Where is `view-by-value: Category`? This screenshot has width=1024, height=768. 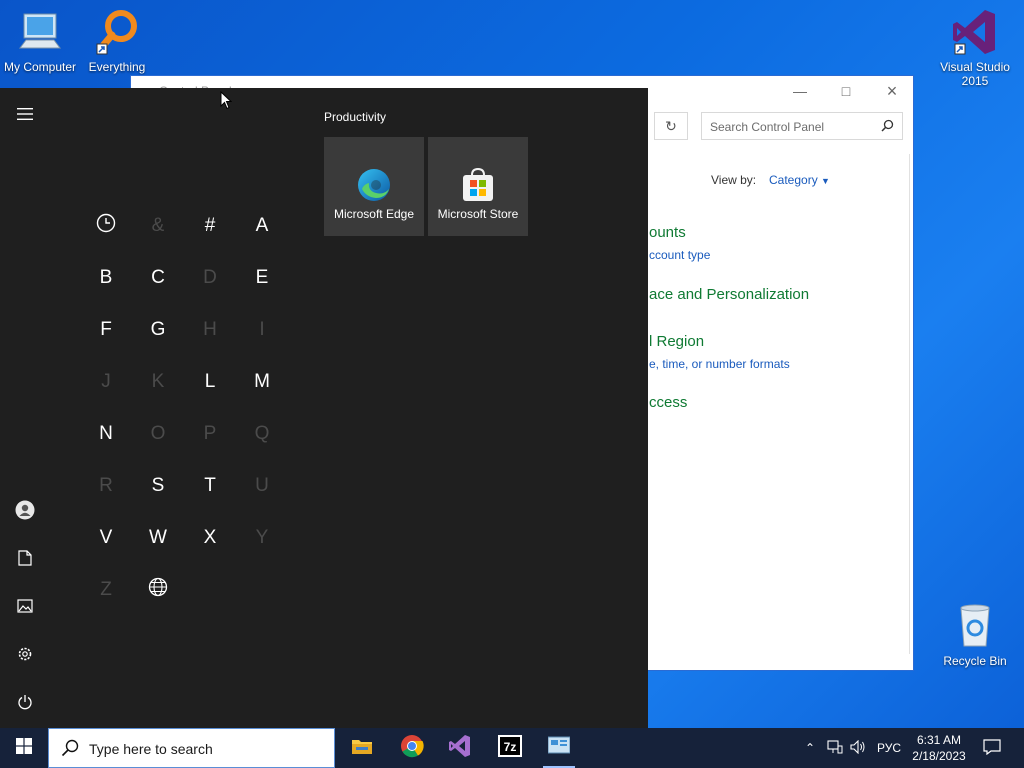
view-by-value: Category is located at coordinates (793, 180).